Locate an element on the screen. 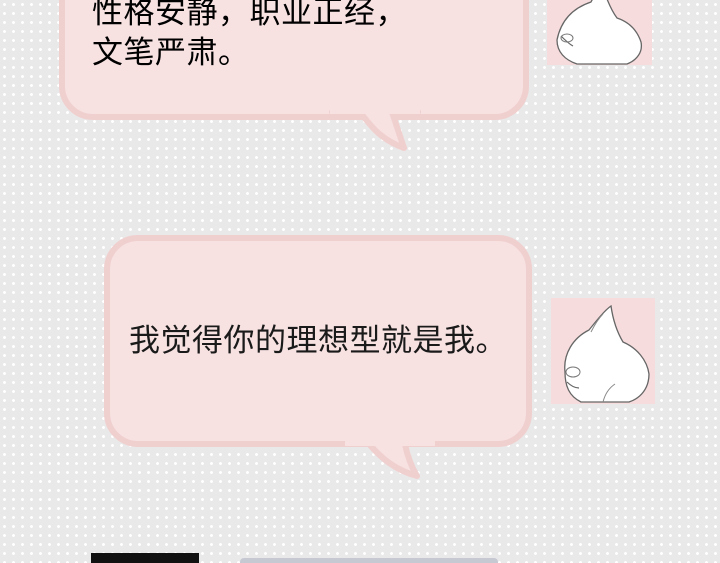 This screenshot has width=720, height=563. bubble-2-tail is located at coordinates (389, 458).